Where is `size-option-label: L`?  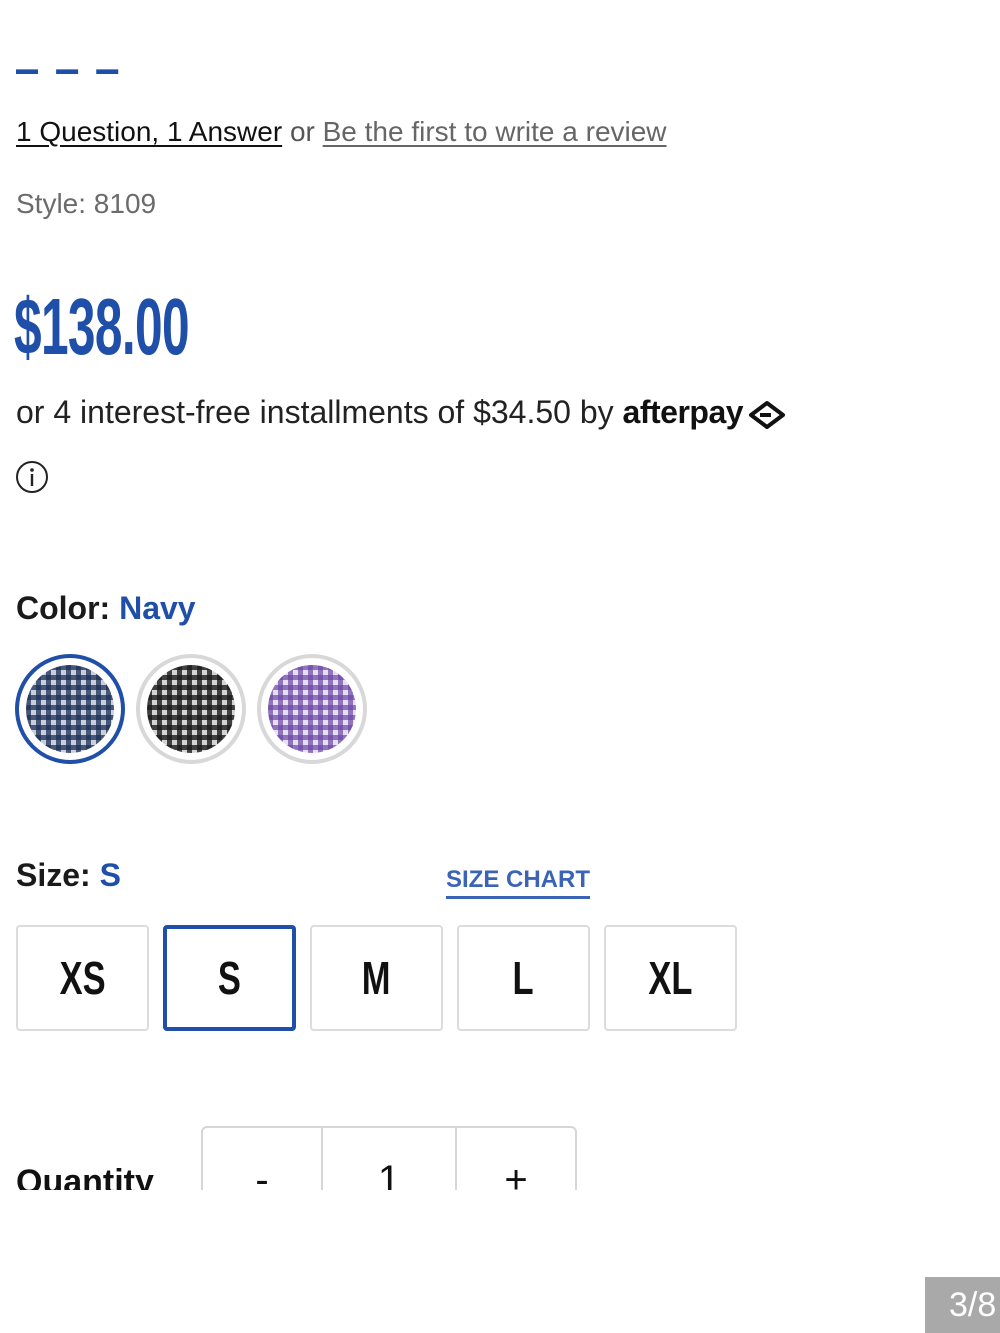 size-option-label: L is located at coordinates (523, 978).